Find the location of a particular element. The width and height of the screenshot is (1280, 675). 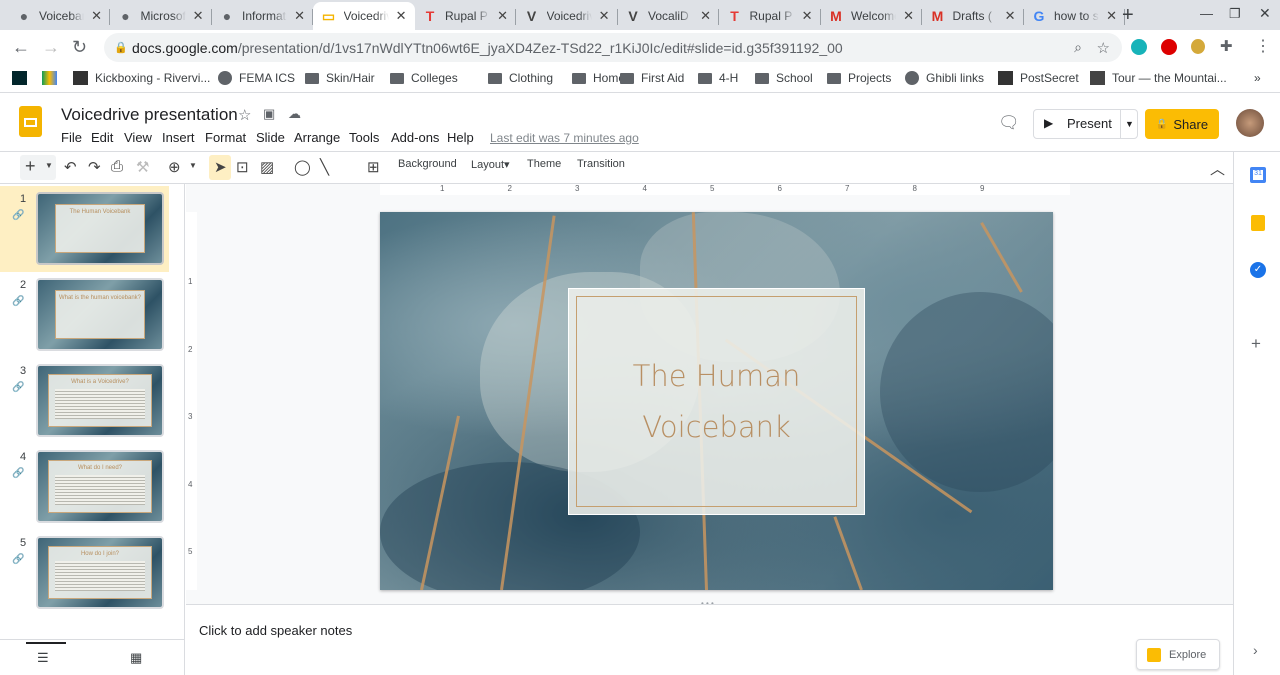

close-window-button: ✕ is located at coordinates (1265, 13).